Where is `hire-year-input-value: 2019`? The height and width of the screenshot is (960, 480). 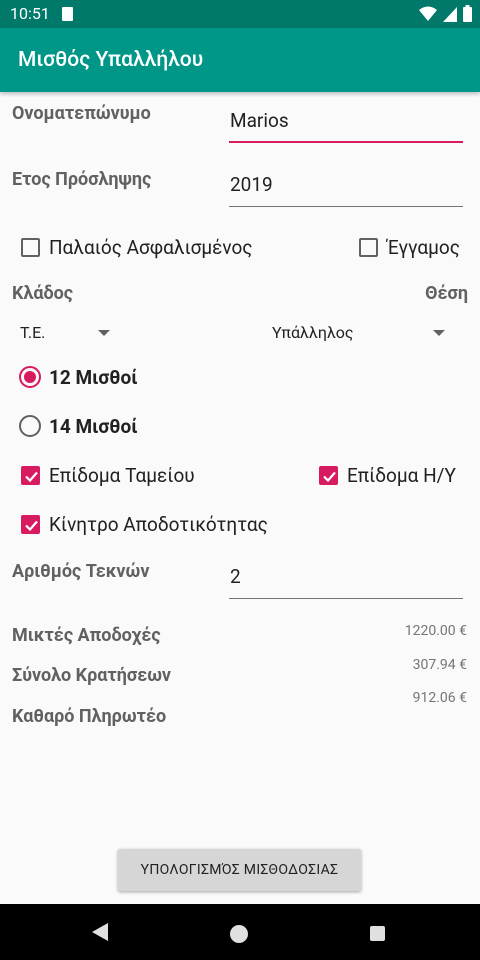
hire-year-input-value: 2019 is located at coordinates (251, 184).